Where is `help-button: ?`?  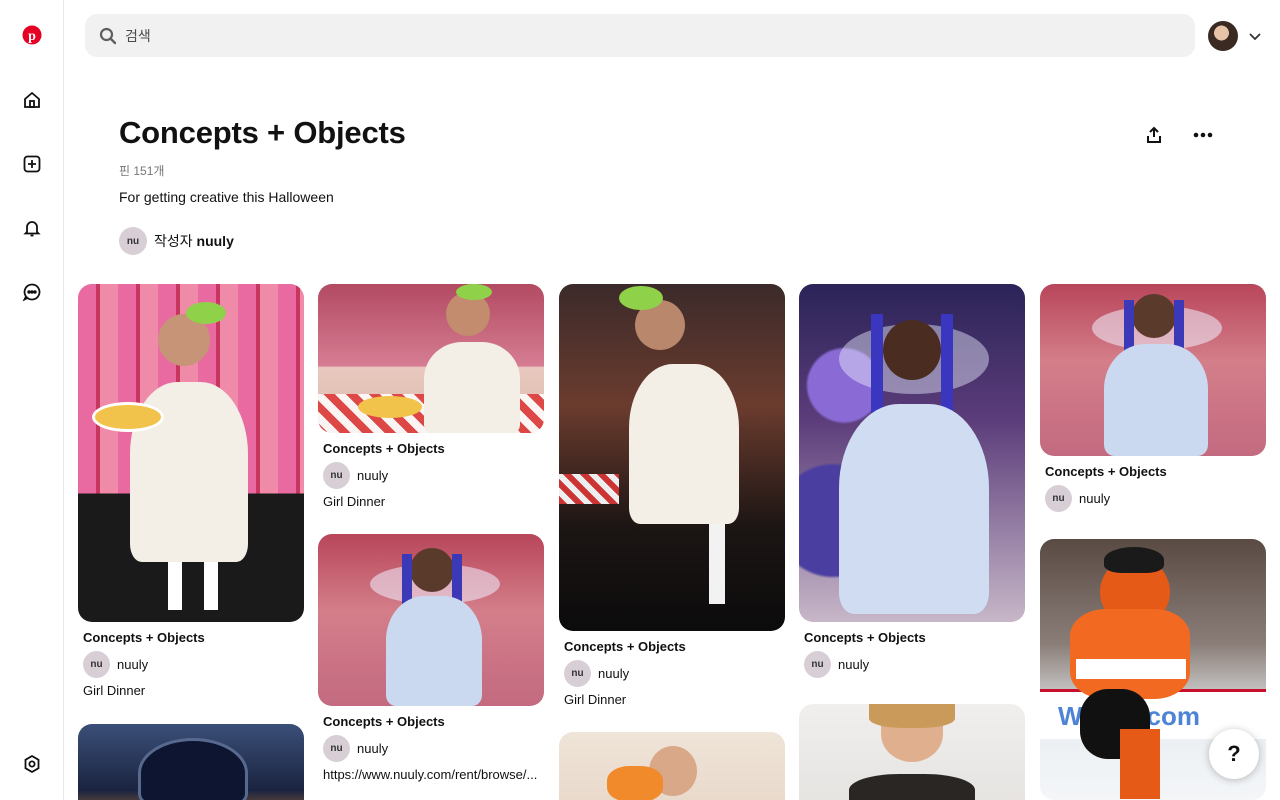 help-button: ? is located at coordinates (1234, 754).